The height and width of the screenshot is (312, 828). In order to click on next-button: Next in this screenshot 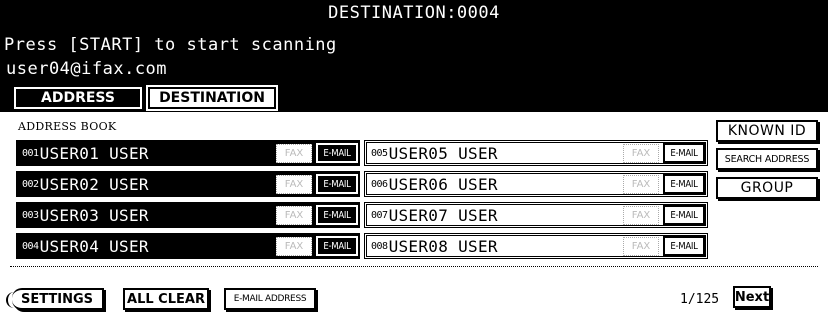, I will do `click(752, 297)`.